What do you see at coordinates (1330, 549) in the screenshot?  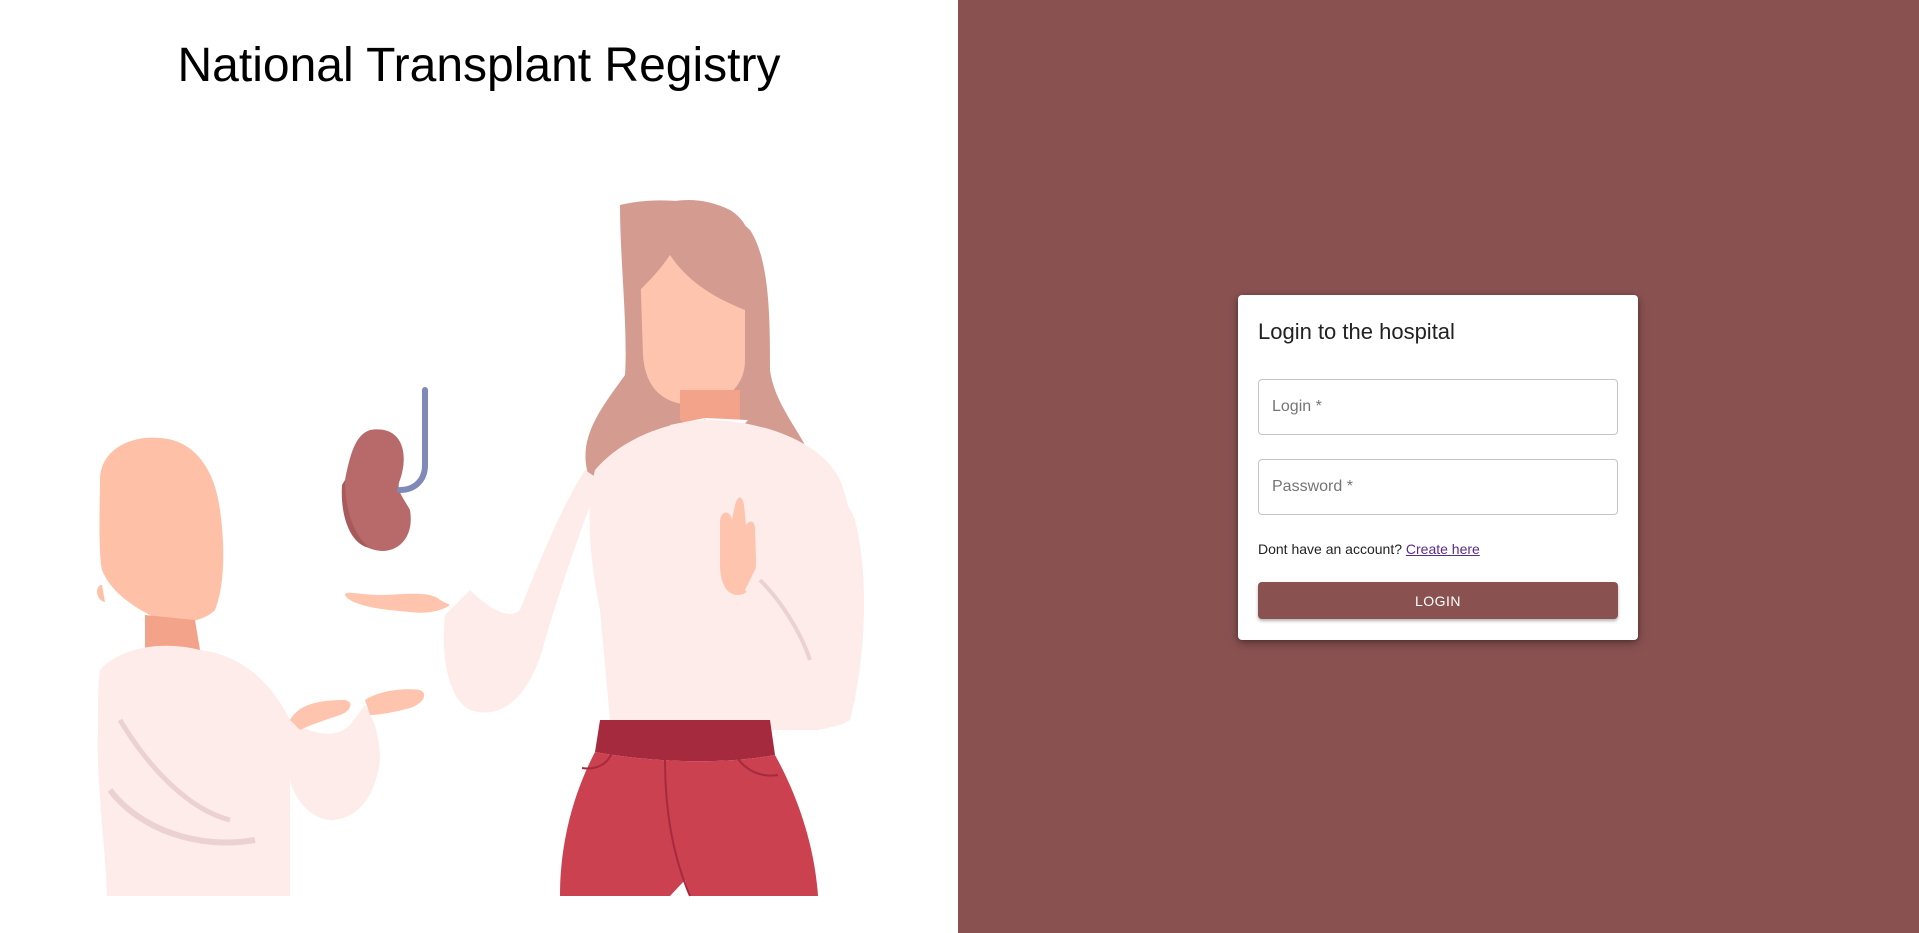 I see `account-prompt-text: Dont have an account?` at bounding box center [1330, 549].